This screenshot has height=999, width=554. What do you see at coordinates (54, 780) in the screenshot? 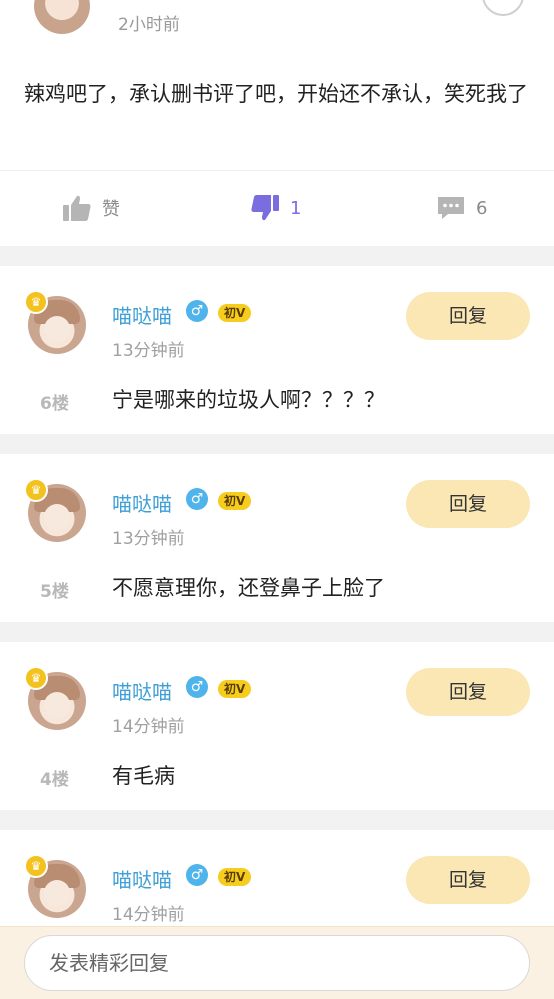
I see `floor-number: 4楼` at bounding box center [54, 780].